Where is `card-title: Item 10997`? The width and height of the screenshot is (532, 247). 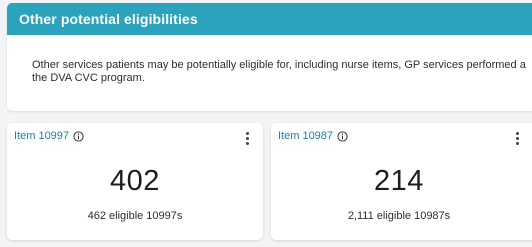
card-title: Item 10997 is located at coordinates (49, 136).